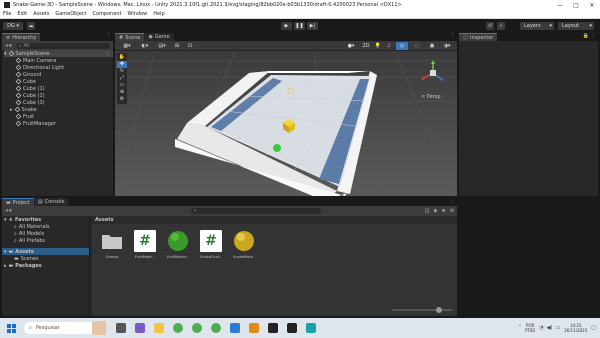  Describe the element at coordinates (58, 102) in the screenshot. I see `hierarchy-item: Cube (3)` at that location.